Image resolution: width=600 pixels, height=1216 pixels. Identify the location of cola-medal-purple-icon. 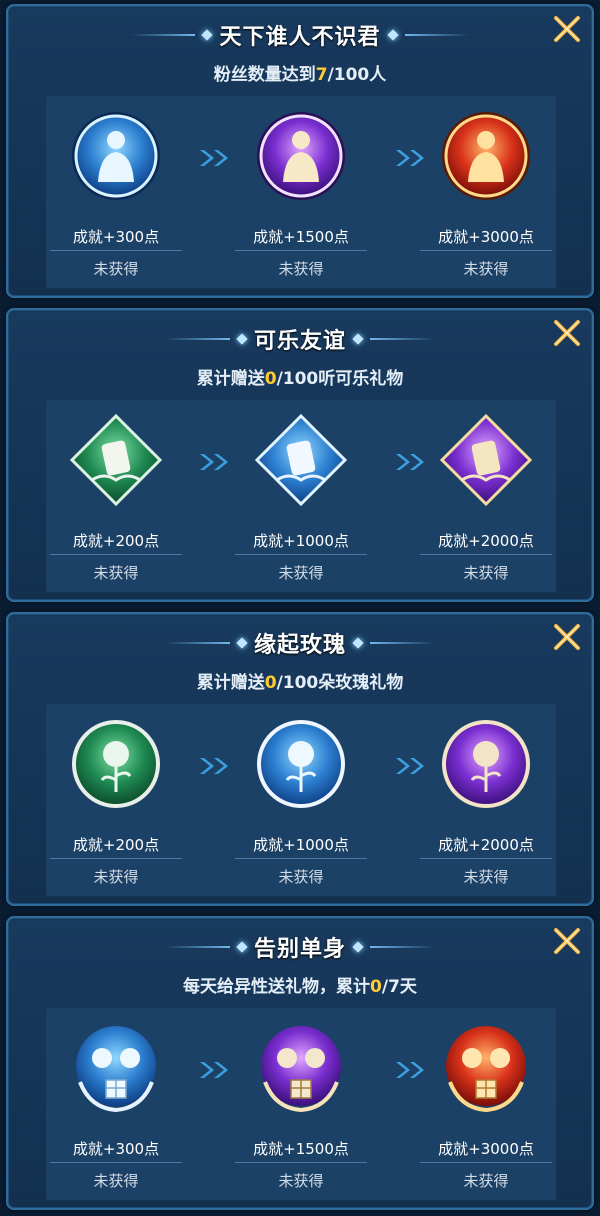
(486, 460).